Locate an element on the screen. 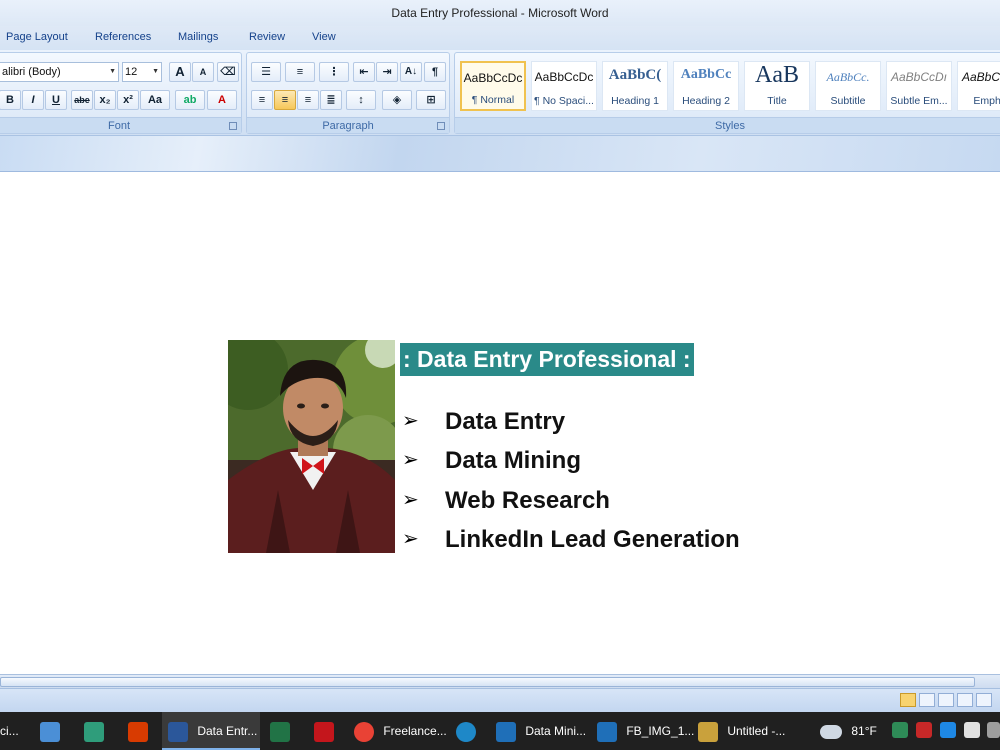 The width and height of the screenshot is (1000, 750). list-item-text: Data Mining is located at coordinates (513, 460).